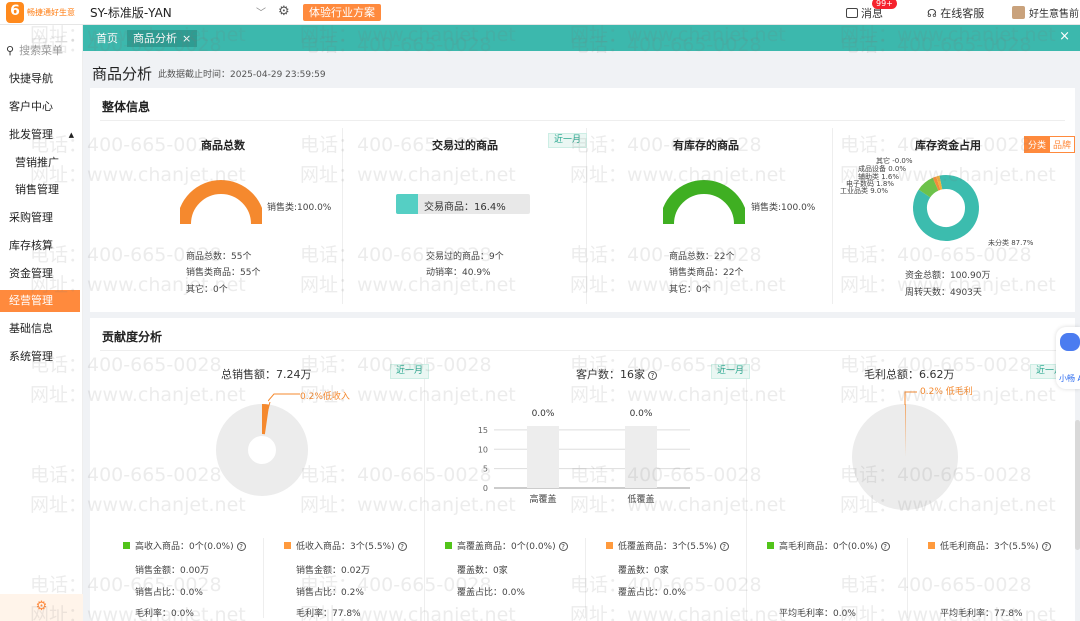 This screenshot has width=1080, height=621. Describe the element at coordinates (172, 571) in the screenshot. I see `high-income-sales: 销售金额：0.00万` at that location.